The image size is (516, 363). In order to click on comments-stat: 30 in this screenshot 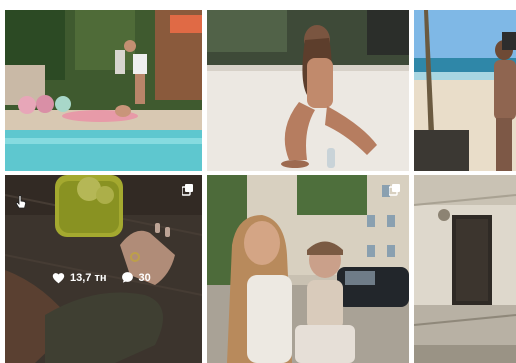, I will do `click(136, 277)`.